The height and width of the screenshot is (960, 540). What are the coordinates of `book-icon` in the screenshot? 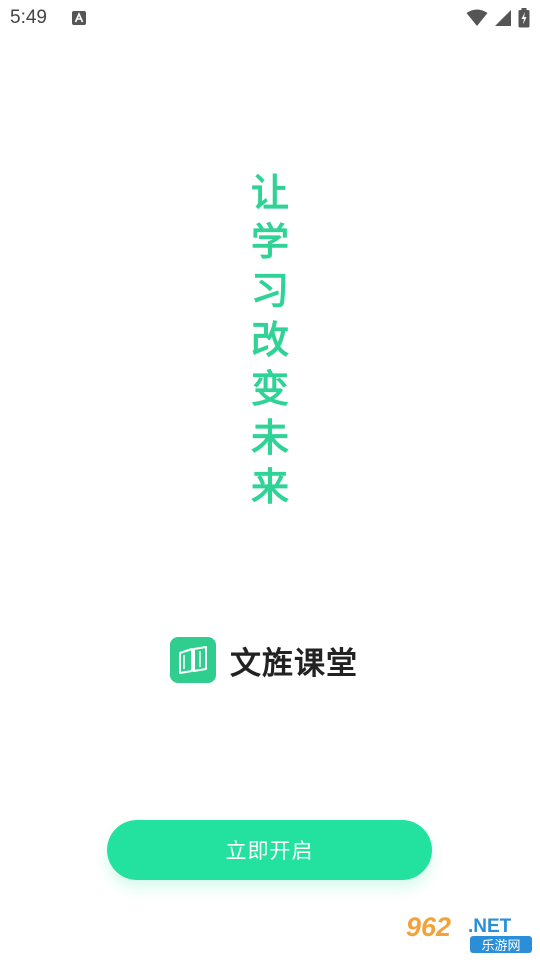 It's located at (193, 660).